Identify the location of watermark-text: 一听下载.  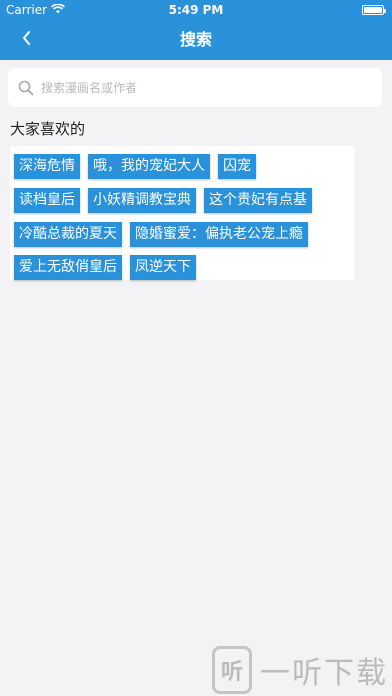
(324, 673).